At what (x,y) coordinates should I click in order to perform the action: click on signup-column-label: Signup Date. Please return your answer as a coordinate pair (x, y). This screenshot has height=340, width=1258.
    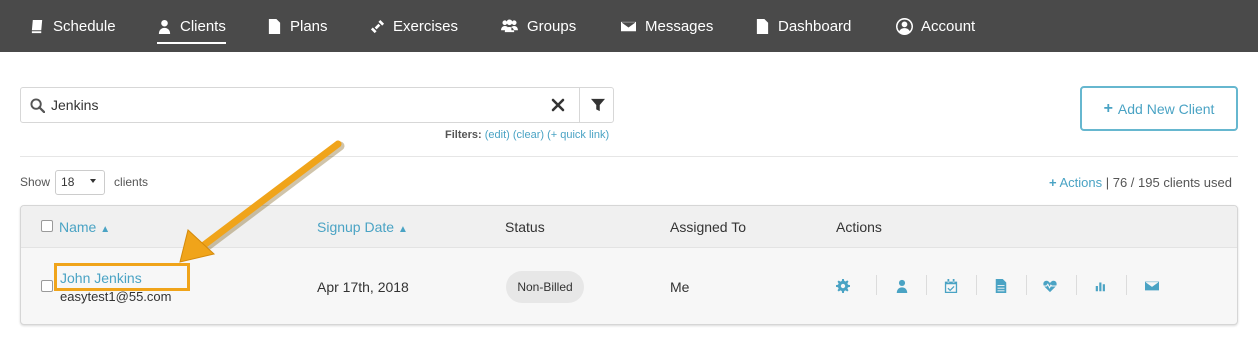
    Looking at the image, I should click on (356, 227).